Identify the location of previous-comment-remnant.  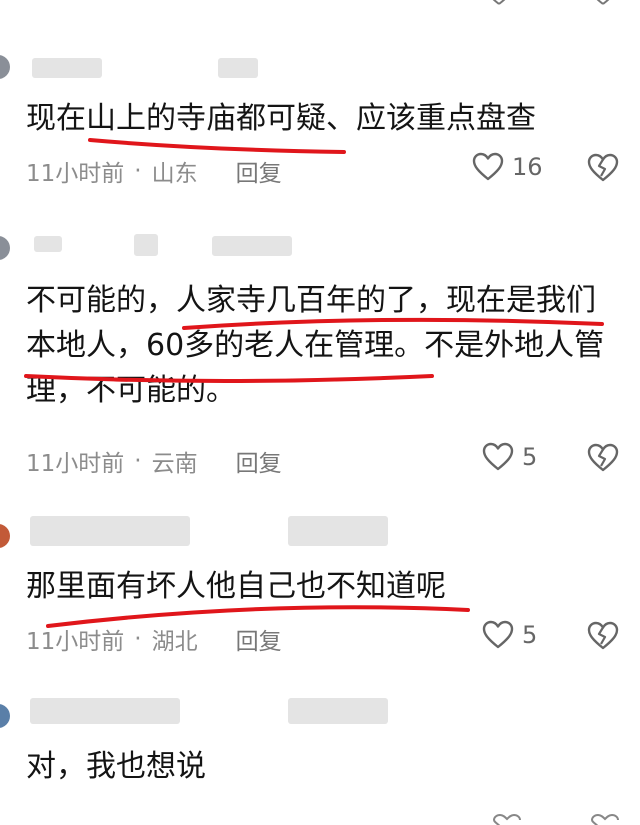
(320, 3).